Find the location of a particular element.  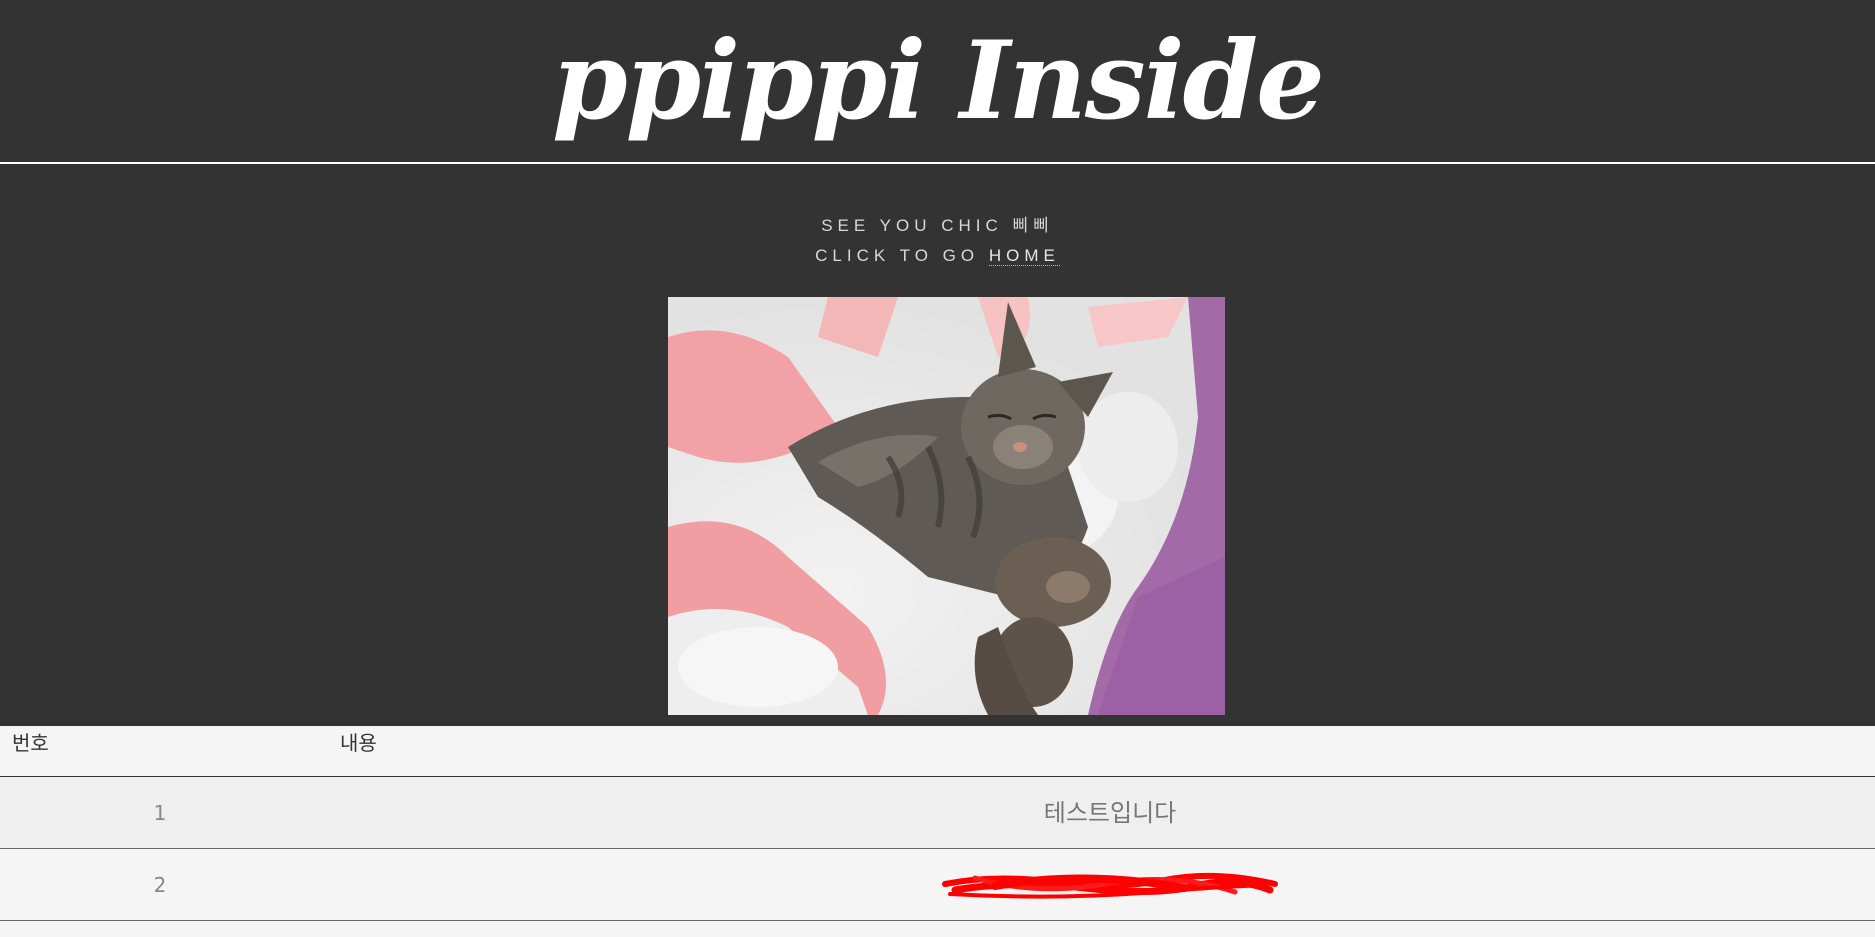

table-row: 1 테스트입니다 is located at coordinates (937, 813).